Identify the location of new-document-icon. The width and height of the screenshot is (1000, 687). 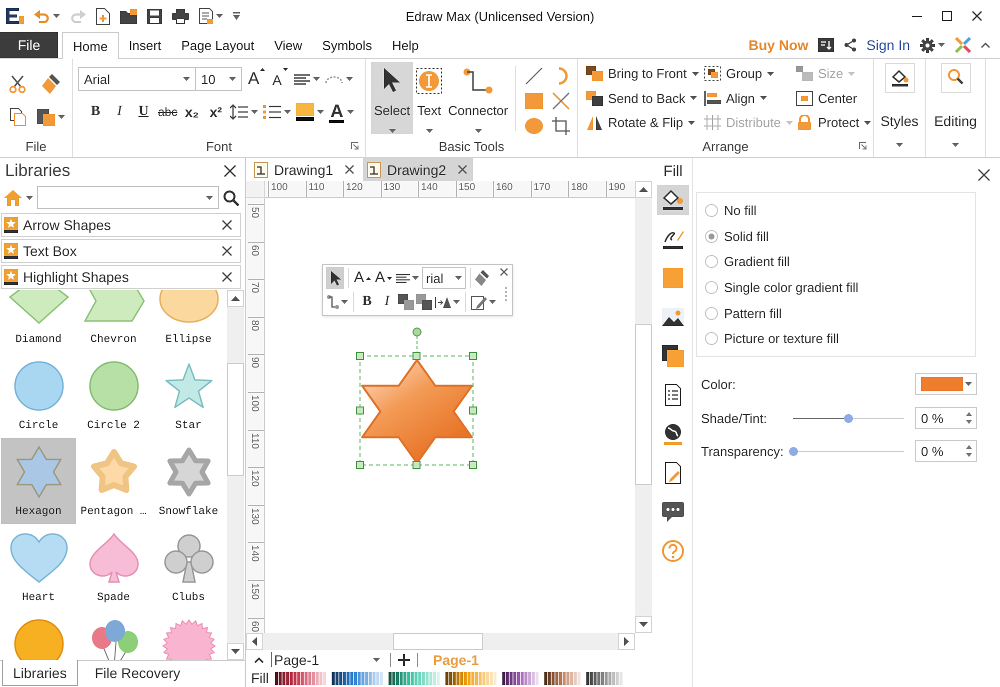
(103, 16).